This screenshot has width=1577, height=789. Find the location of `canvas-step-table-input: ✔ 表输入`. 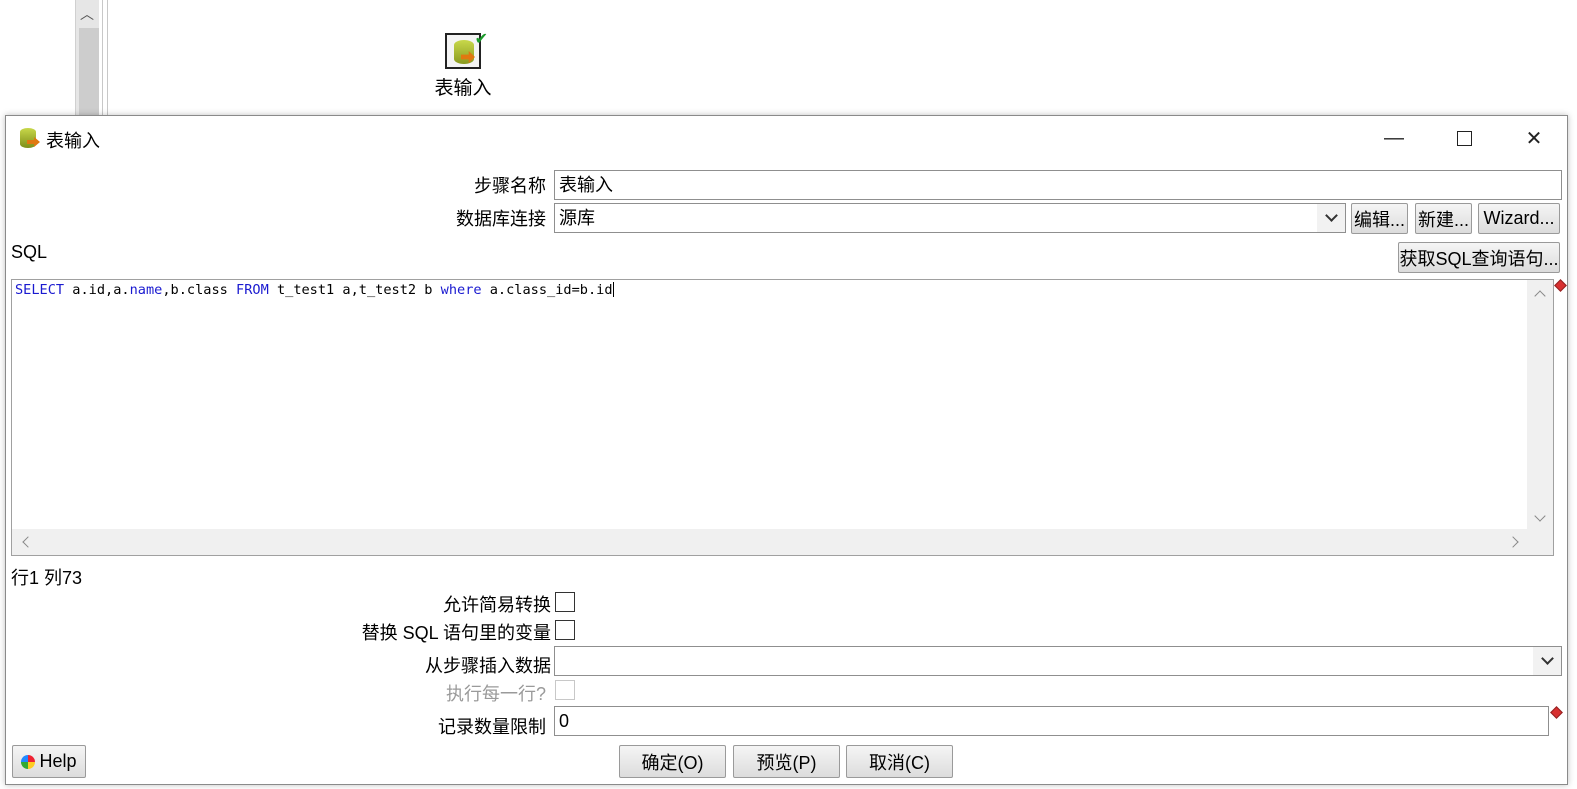

canvas-step-table-input: ✔ 表输入 is located at coordinates (463, 65).